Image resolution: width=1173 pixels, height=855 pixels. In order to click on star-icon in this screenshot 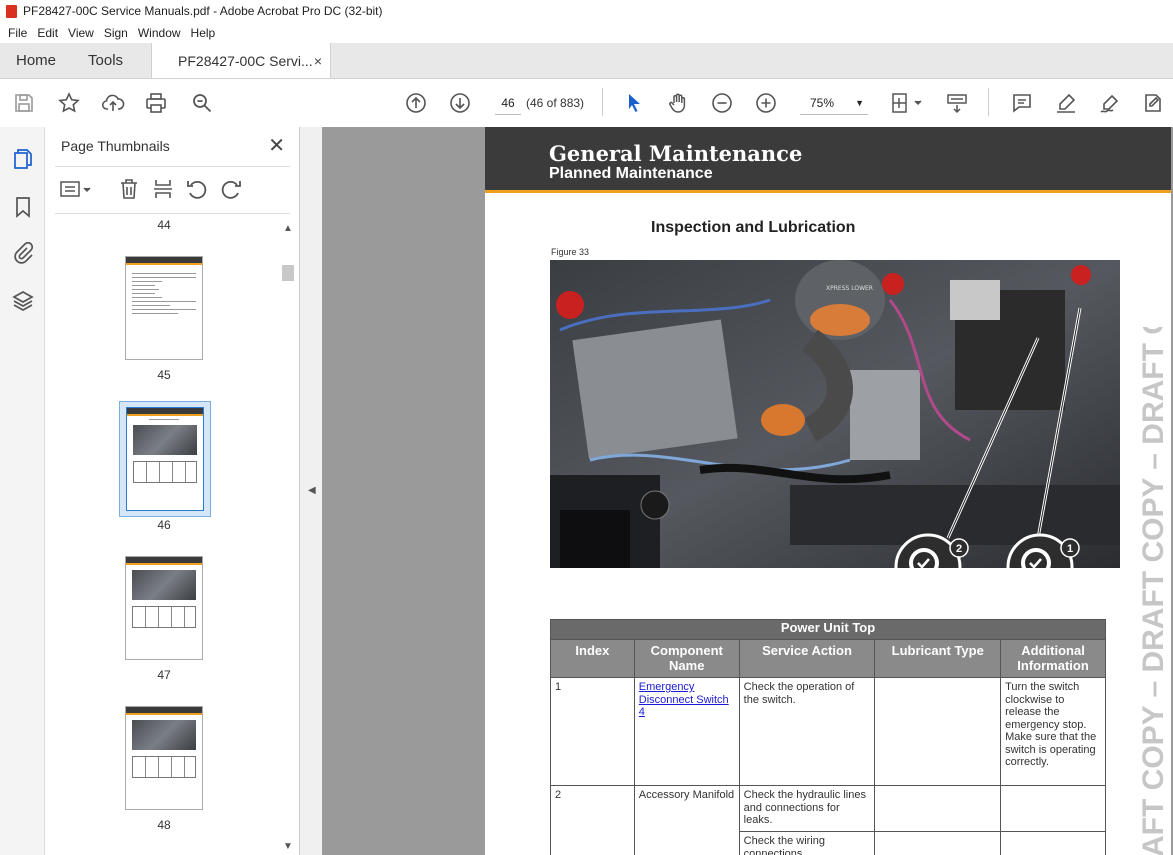, I will do `click(69, 103)`.